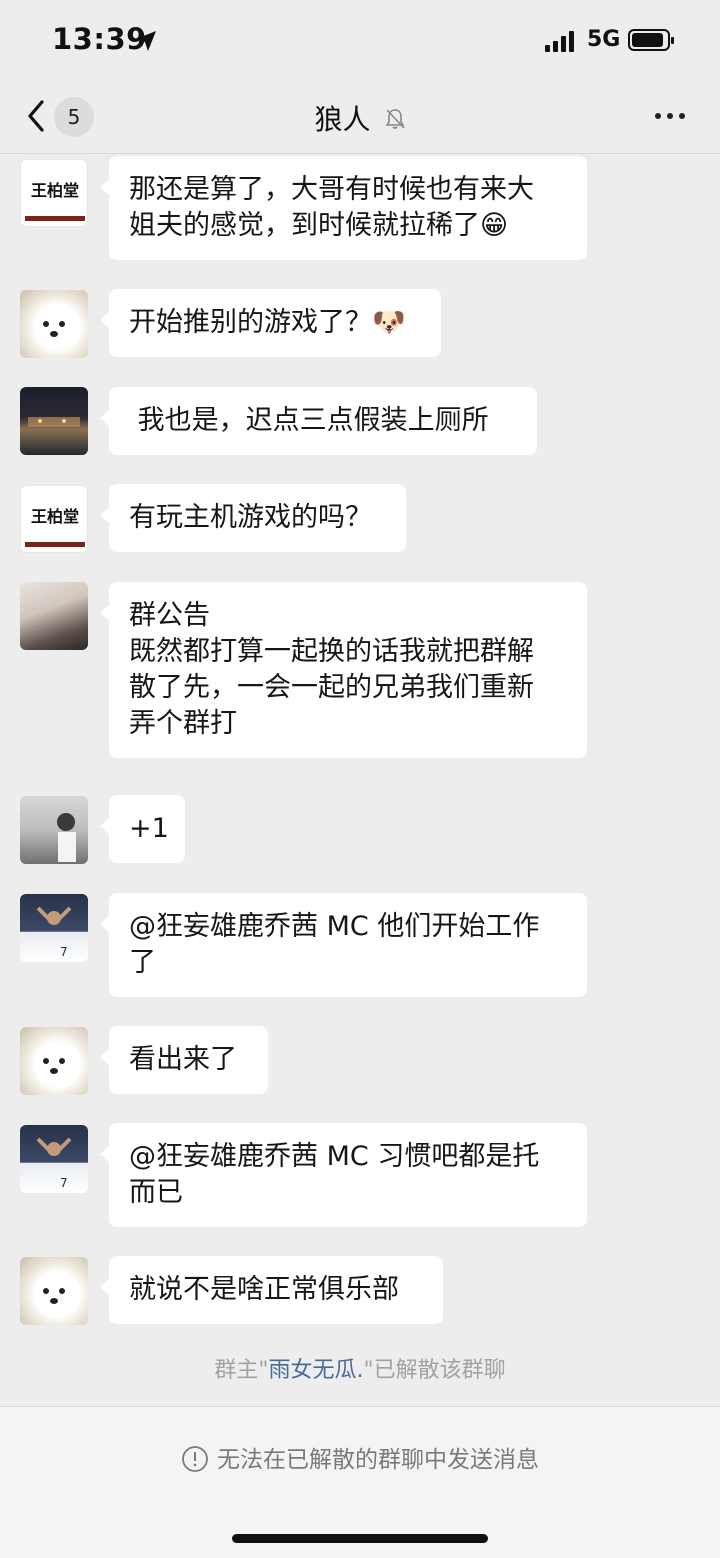  What do you see at coordinates (195, 1459) in the screenshot?
I see `info-icon` at bounding box center [195, 1459].